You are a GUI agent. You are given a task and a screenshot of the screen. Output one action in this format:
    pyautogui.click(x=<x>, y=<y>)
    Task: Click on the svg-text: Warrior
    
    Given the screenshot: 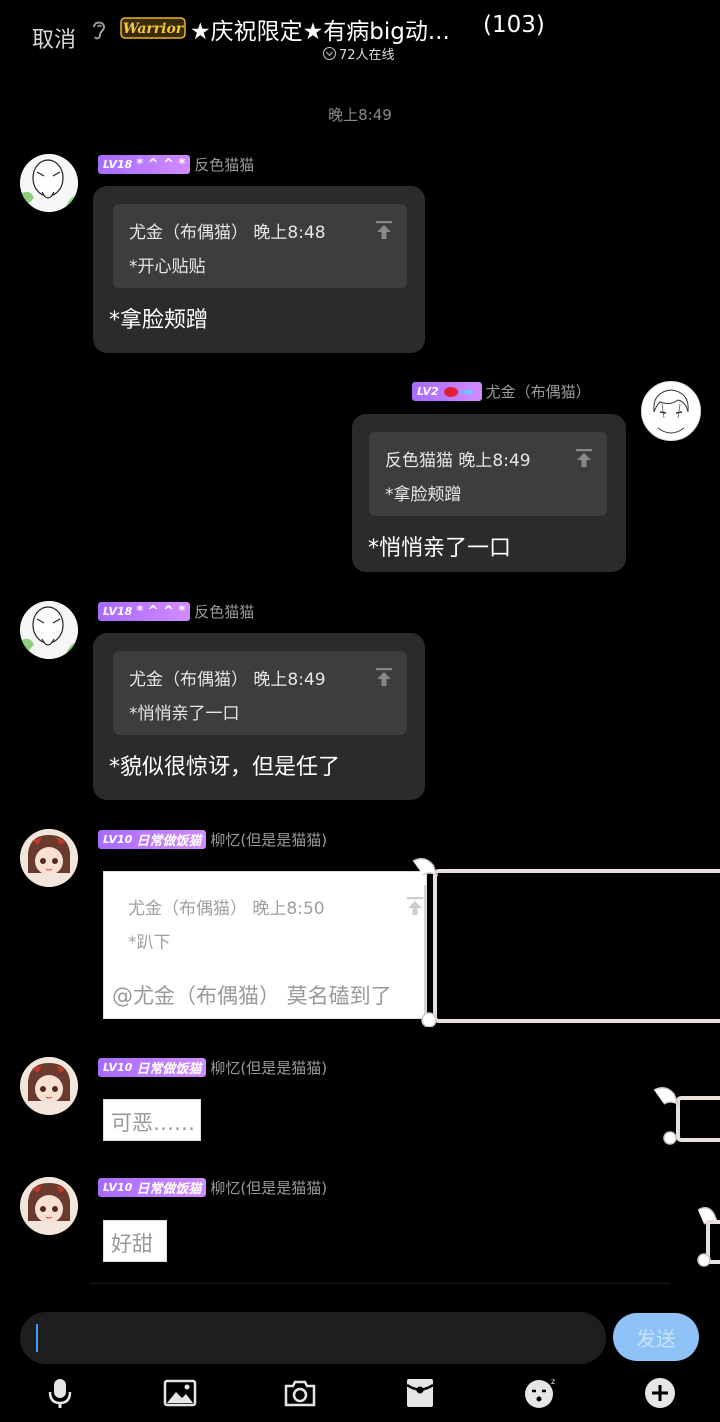 What is the action you would take?
    pyautogui.click(x=154, y=29)
    